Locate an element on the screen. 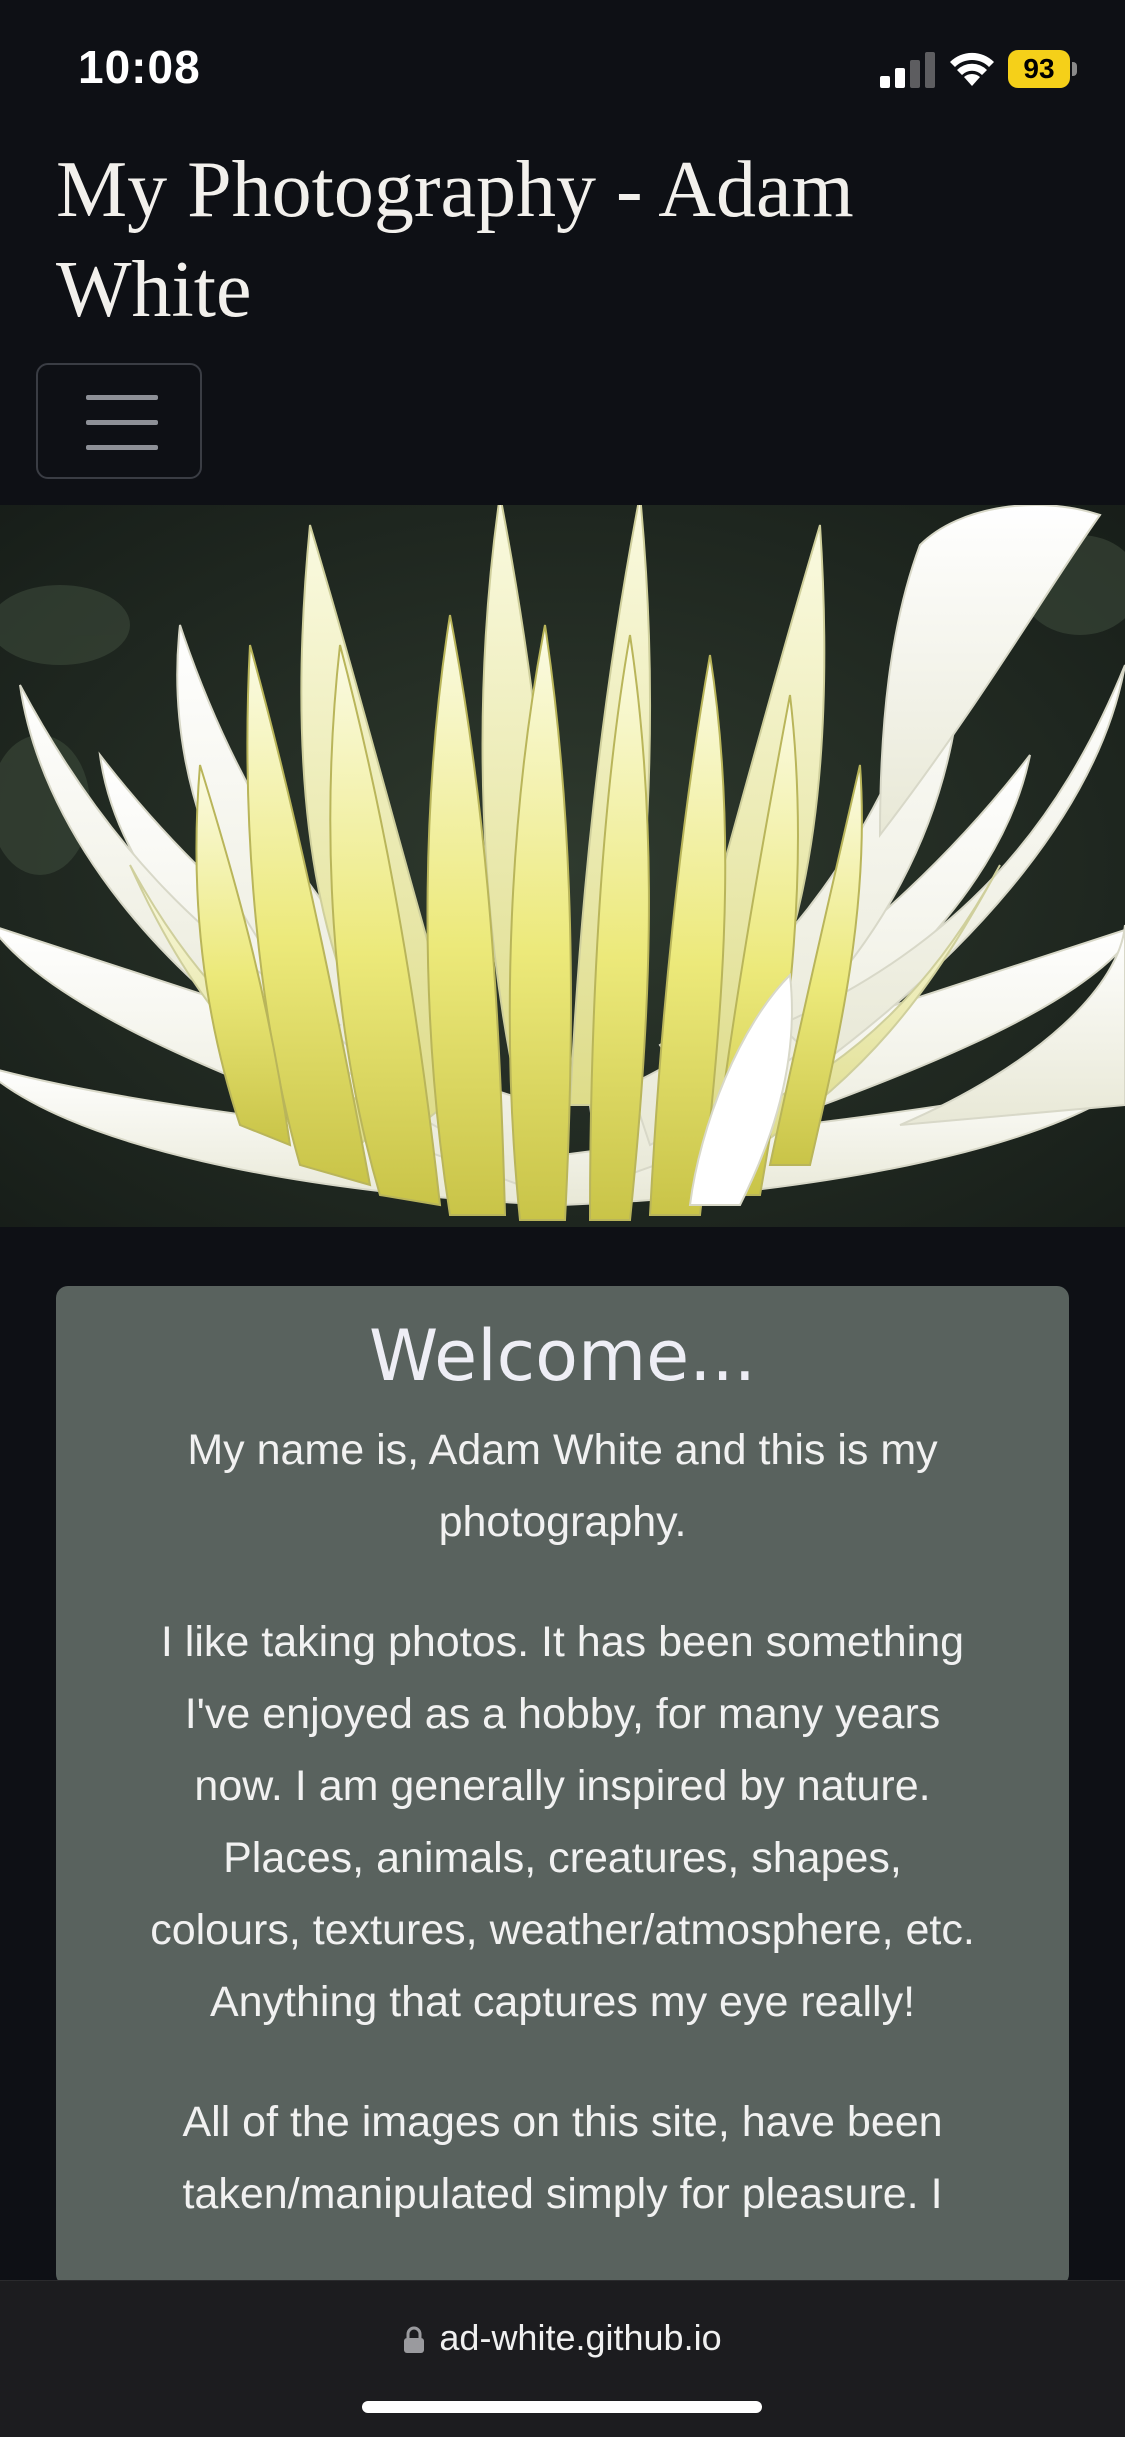 Image resolution: width=1125 pixels, height=2437 pixels. wifi-icon is located at coordinates (972, 69).